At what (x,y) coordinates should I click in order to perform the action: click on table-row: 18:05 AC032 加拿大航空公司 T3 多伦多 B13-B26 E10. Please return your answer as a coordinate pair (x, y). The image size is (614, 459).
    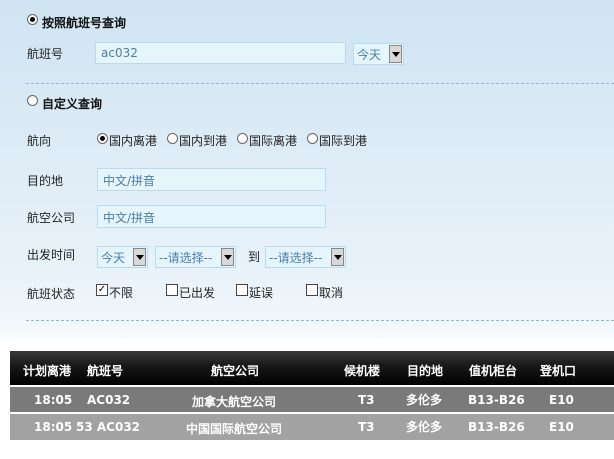
    Looking at the image, I should click on (312, 399).